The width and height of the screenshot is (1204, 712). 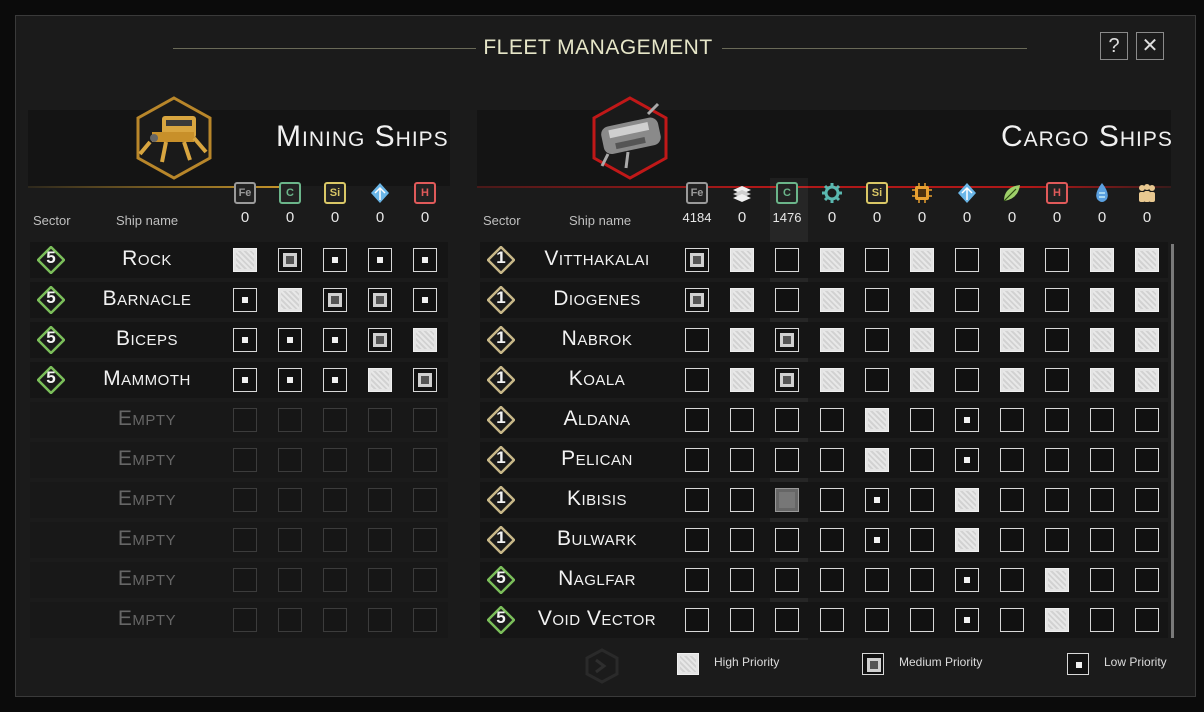 What do you see at coordinates (1150, 46) in the screenshot?
I see `close-button: ✕` at bounding box center [1150, 46].